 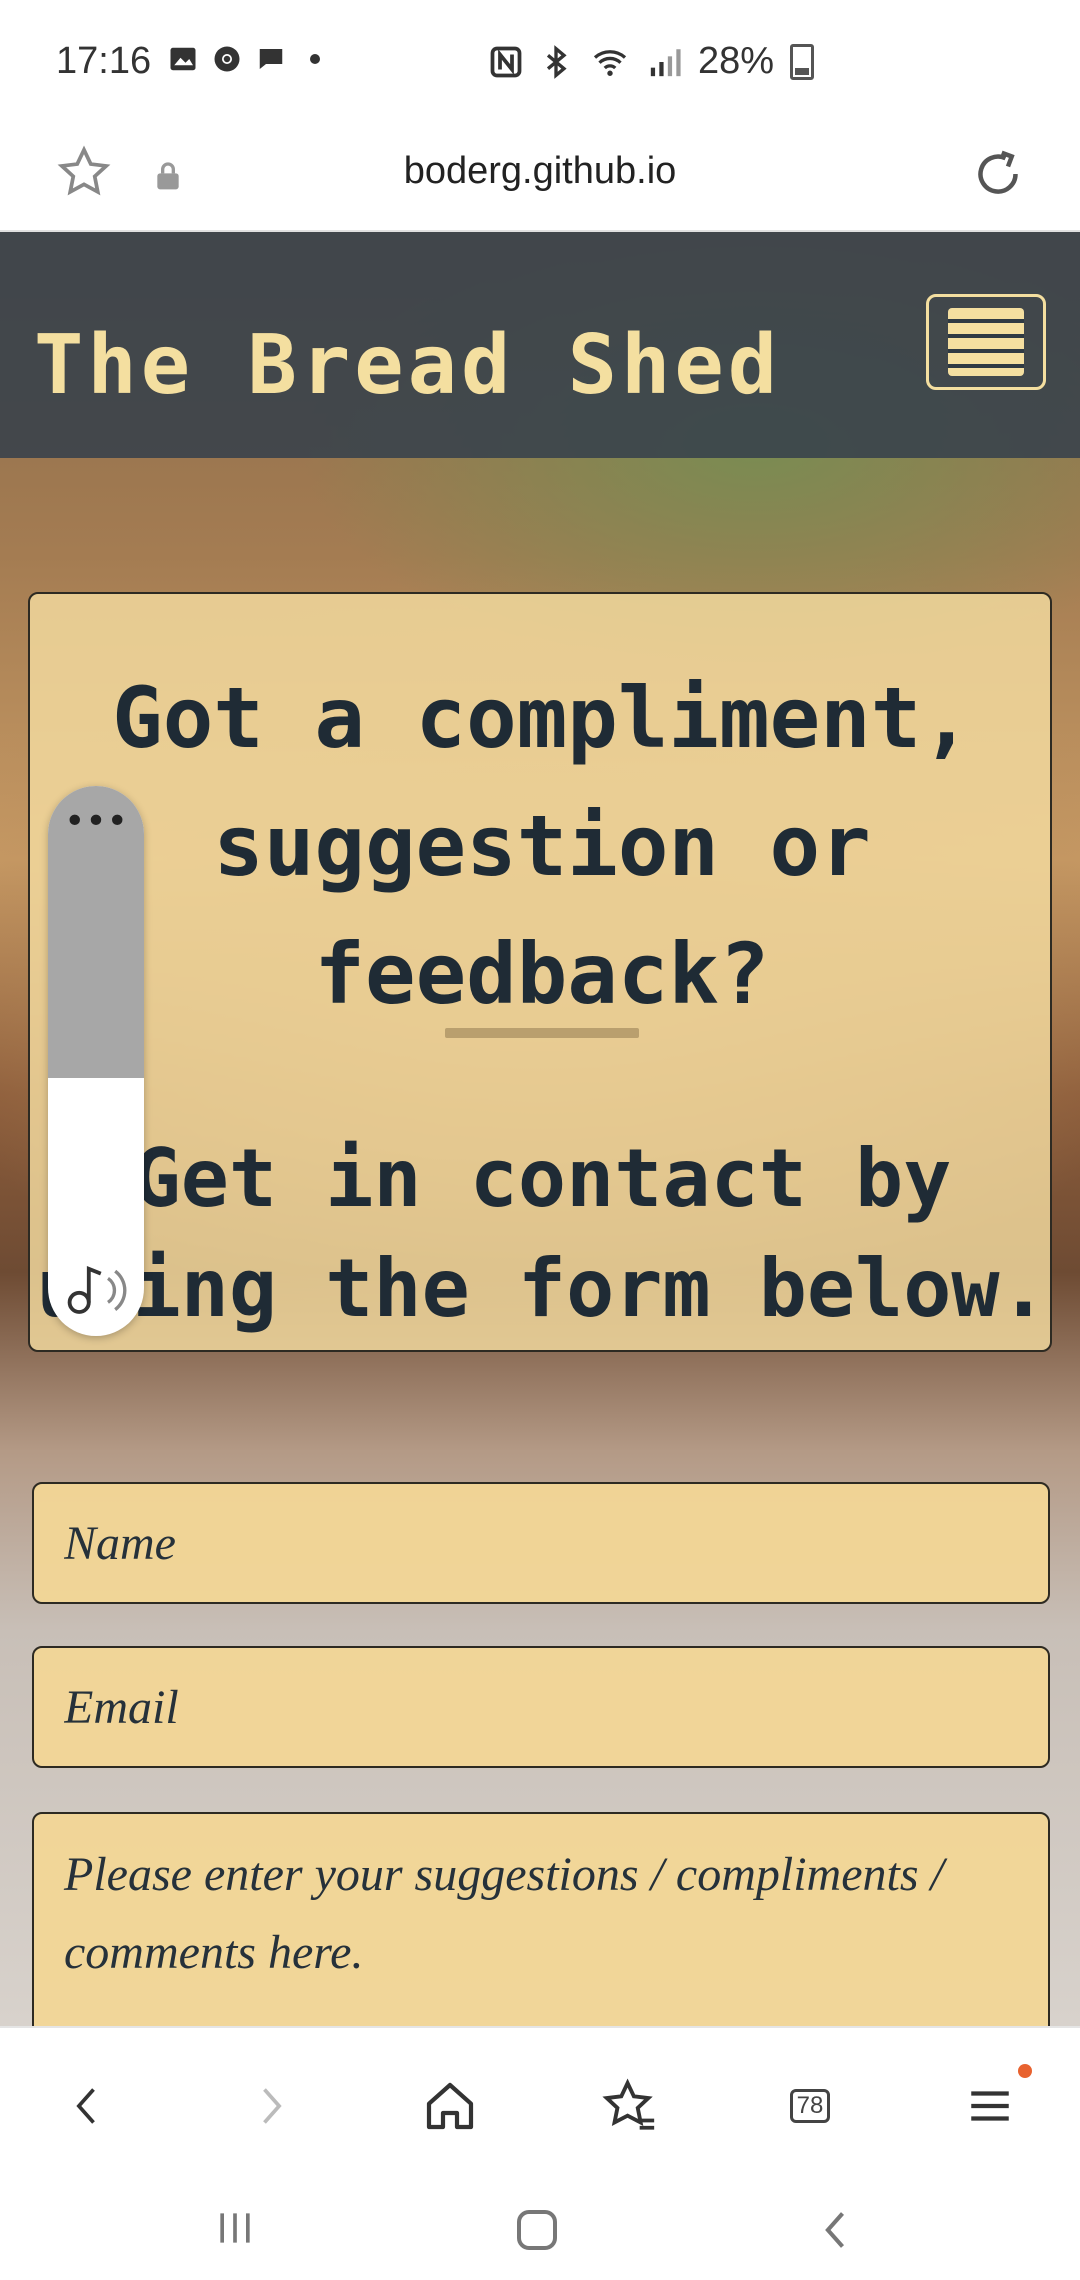 I want to click on back-button, so click(x=88, y=2106).